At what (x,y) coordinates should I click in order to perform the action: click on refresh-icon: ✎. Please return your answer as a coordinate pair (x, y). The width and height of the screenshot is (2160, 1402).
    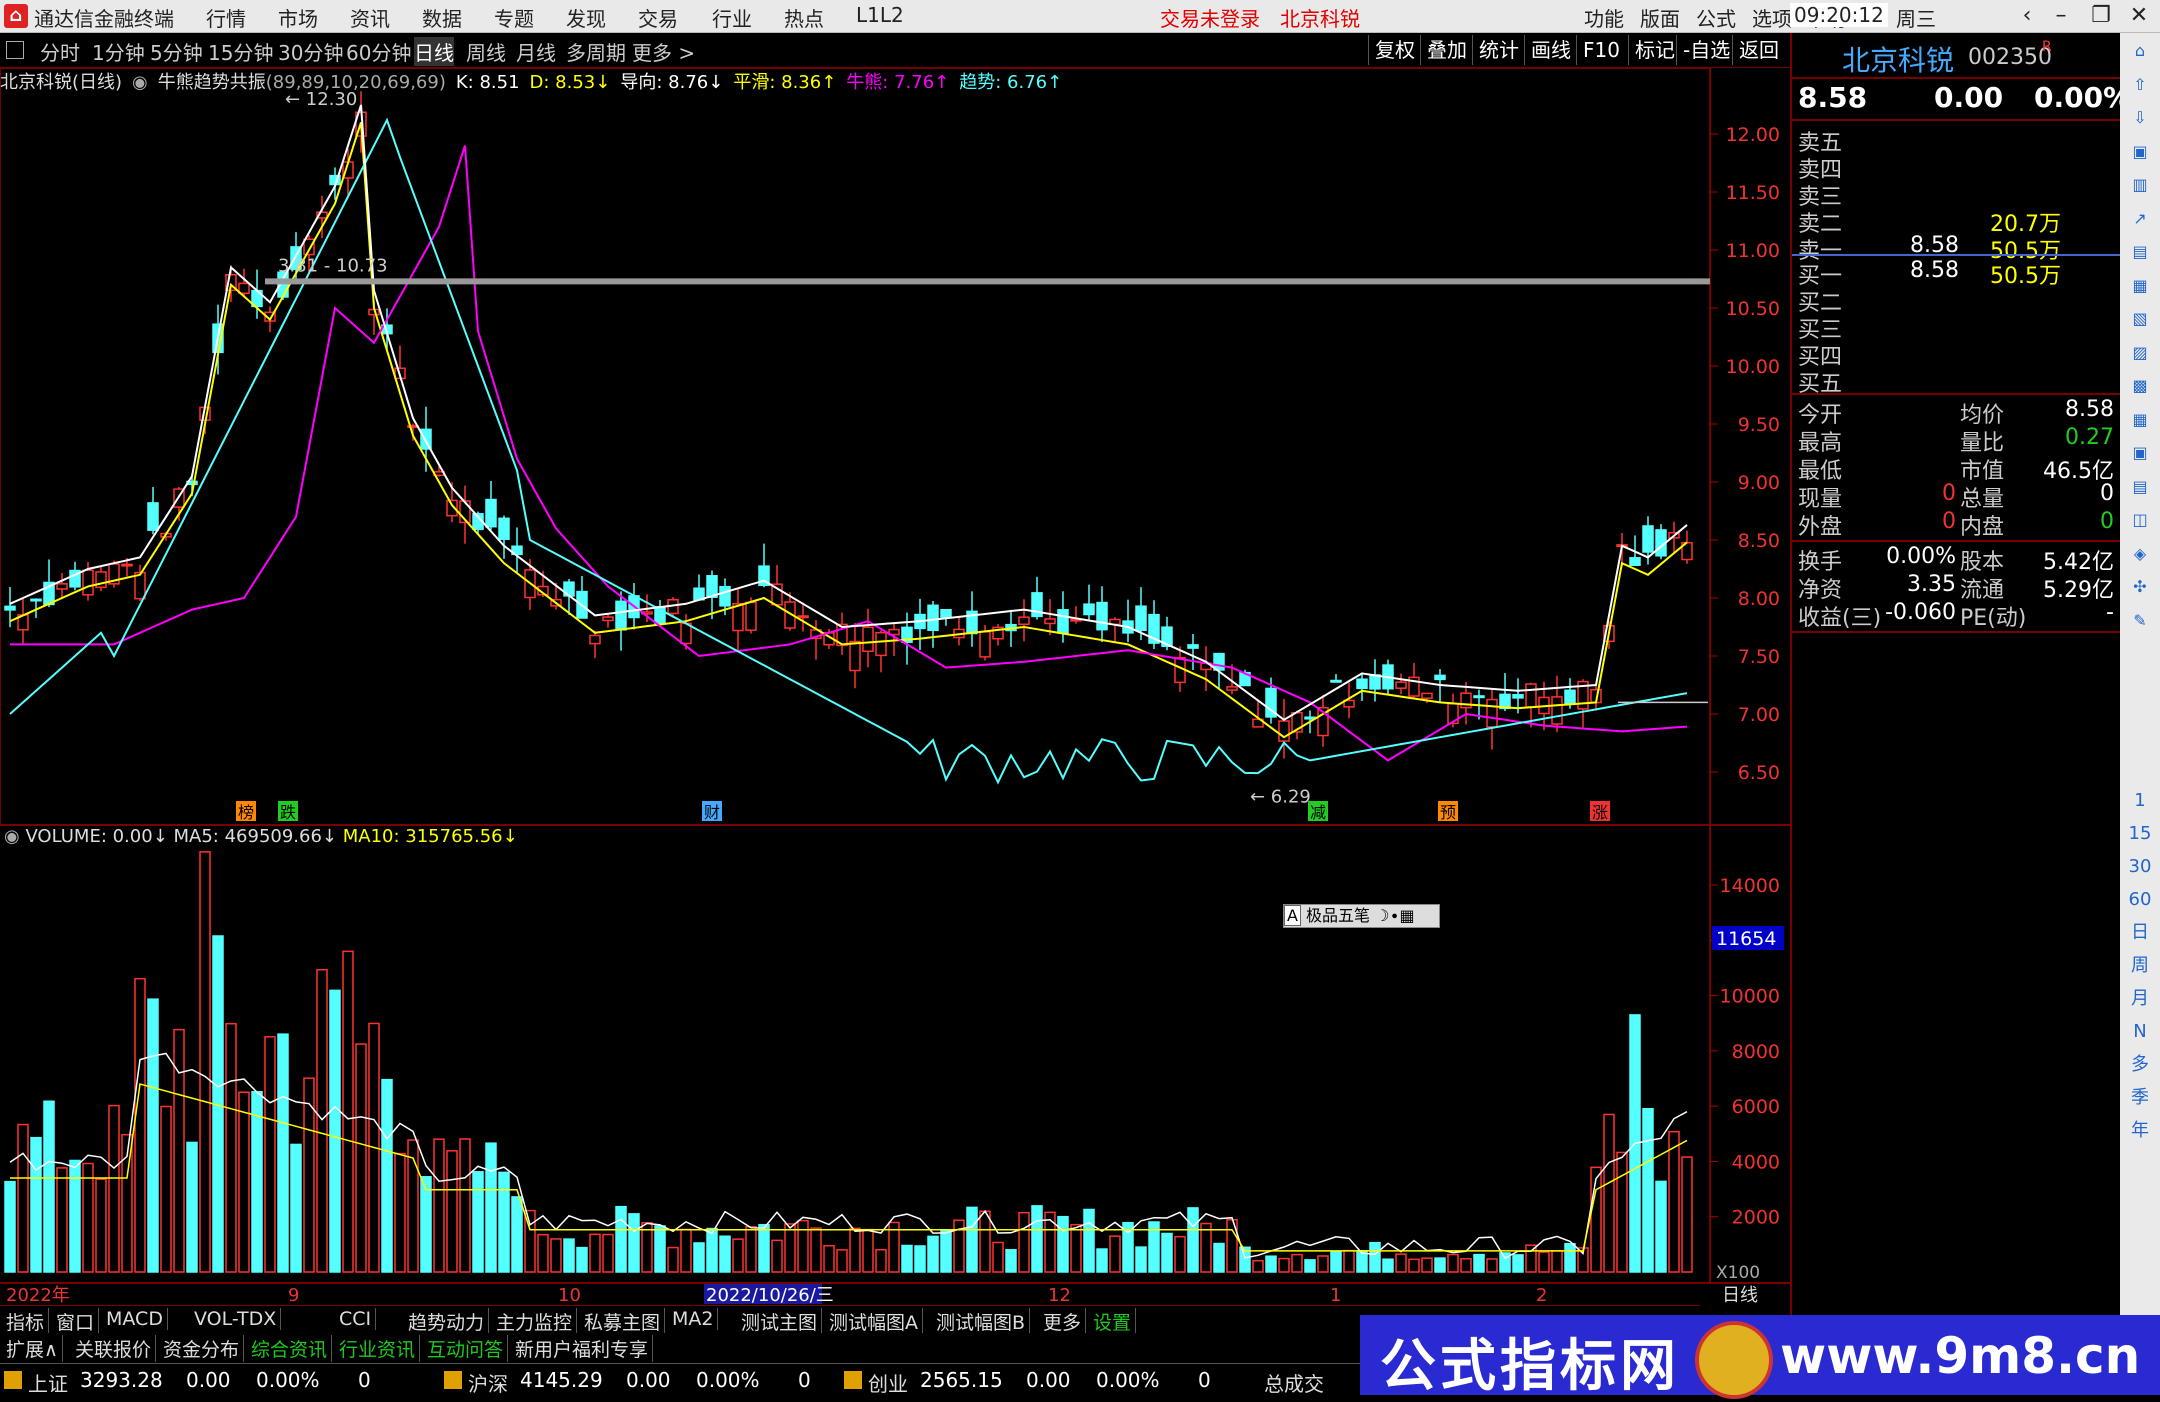
    Looking at the image, I should click on (2140, 621).